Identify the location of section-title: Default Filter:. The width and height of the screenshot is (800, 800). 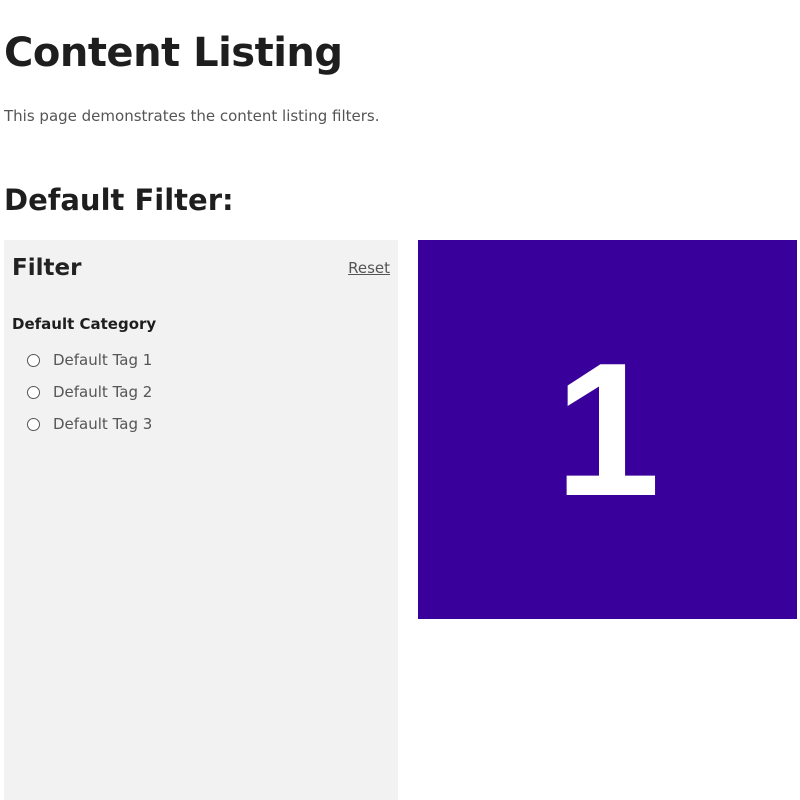
(119, 200).